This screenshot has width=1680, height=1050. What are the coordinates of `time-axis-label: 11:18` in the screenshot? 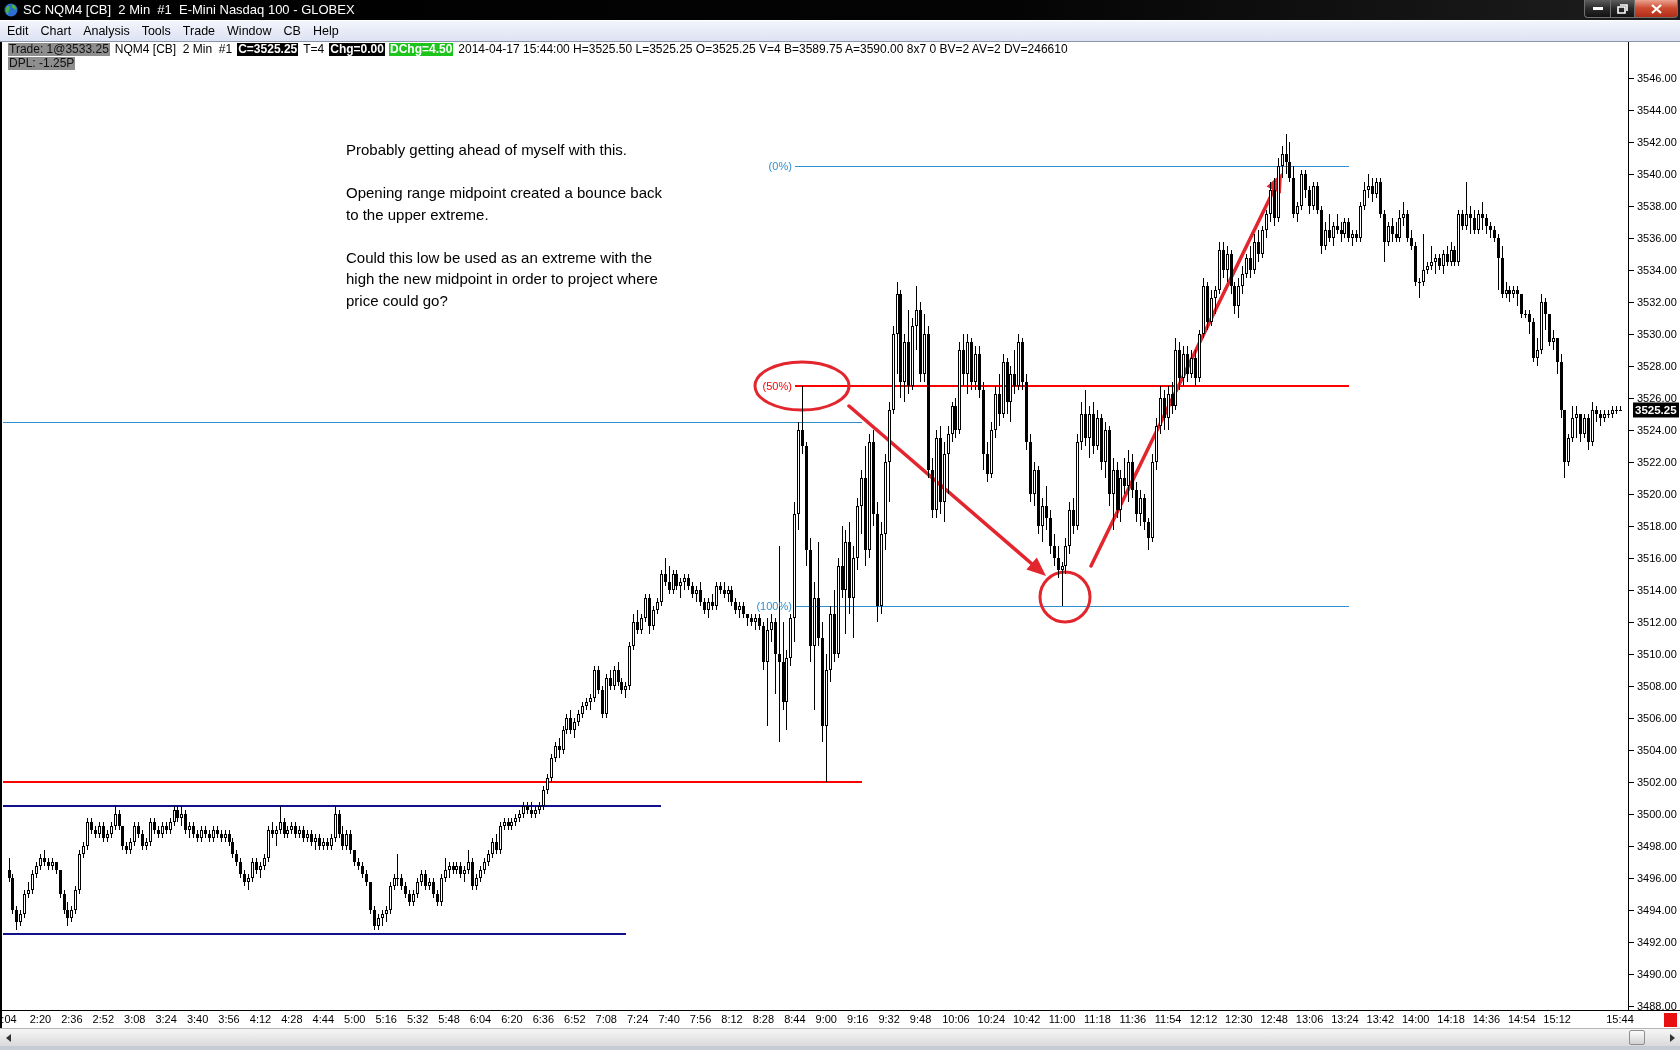 It's located at (1097, 1019).